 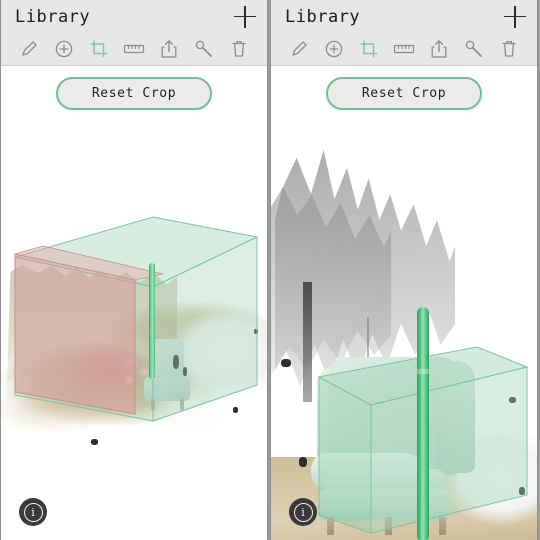 What do you see at coordinates (397, 448) in the screenshot?
I see `armchair-mesh` at bounding box center [397, 448].